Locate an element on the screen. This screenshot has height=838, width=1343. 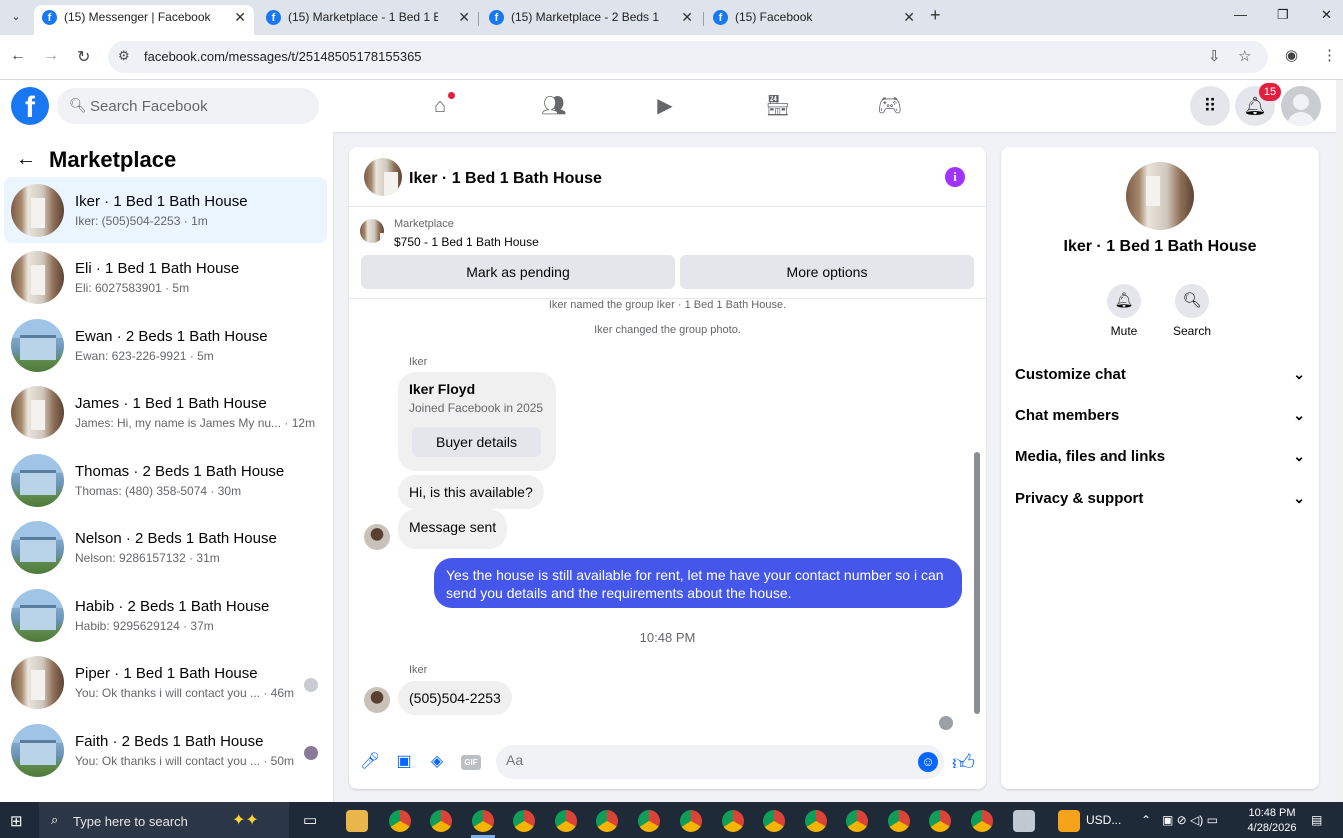
browser-menu-icon: ⋮ is located at coordinates (1329, 55).